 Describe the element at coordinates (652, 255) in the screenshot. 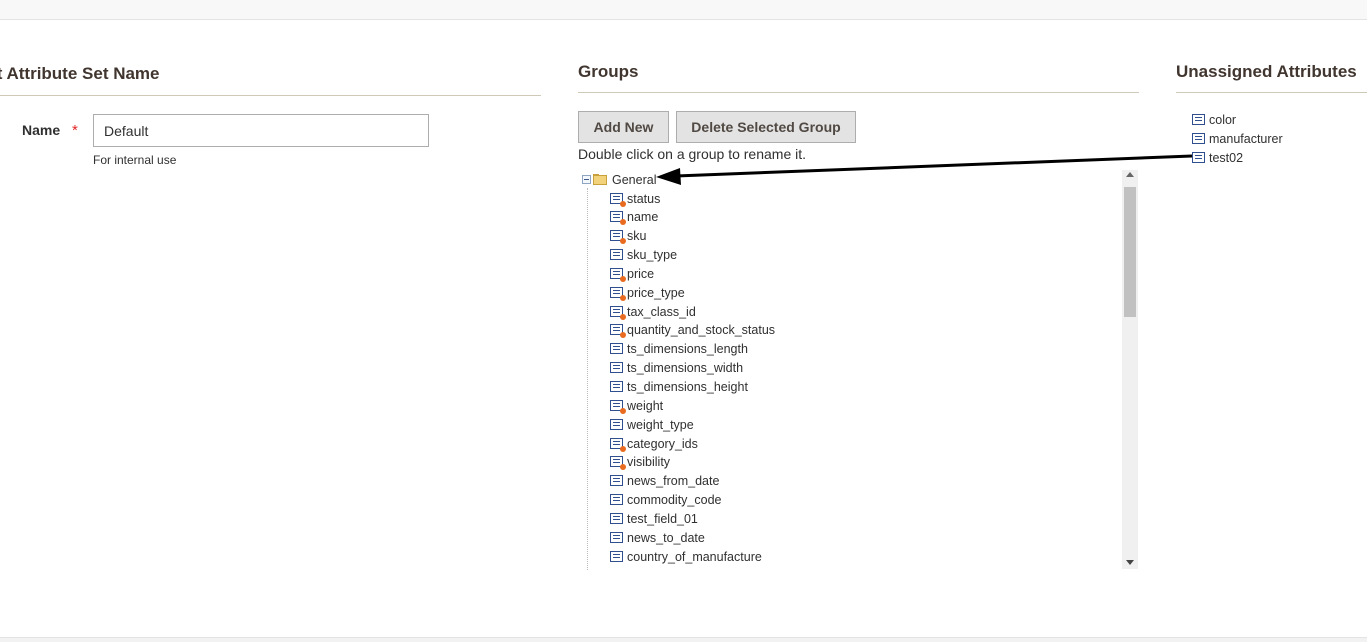

I see `attribute-label: sku_type` at that location.